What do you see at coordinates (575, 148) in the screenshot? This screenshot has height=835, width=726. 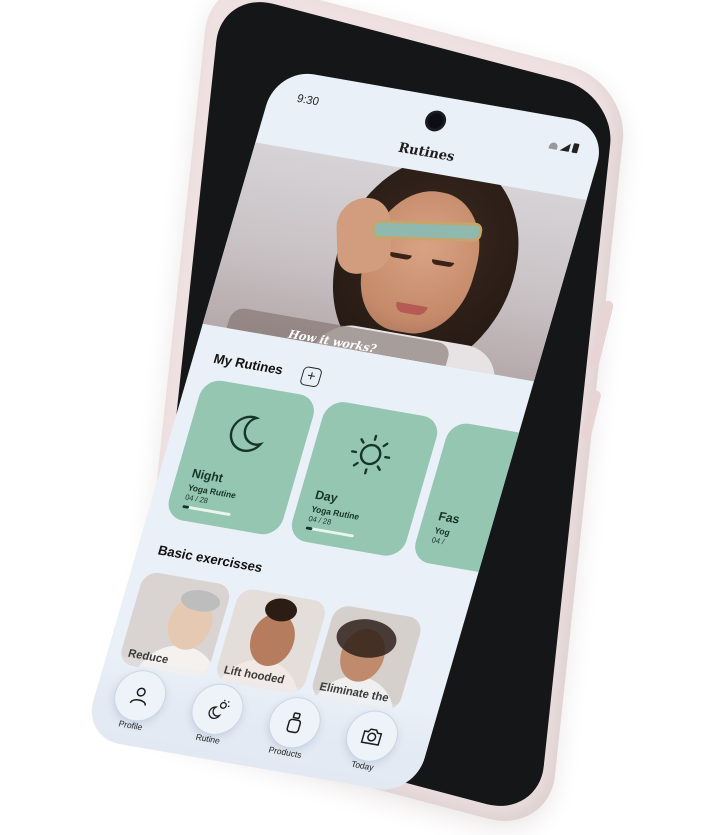 I see `battery-icon` at bounding box center [575, 148].